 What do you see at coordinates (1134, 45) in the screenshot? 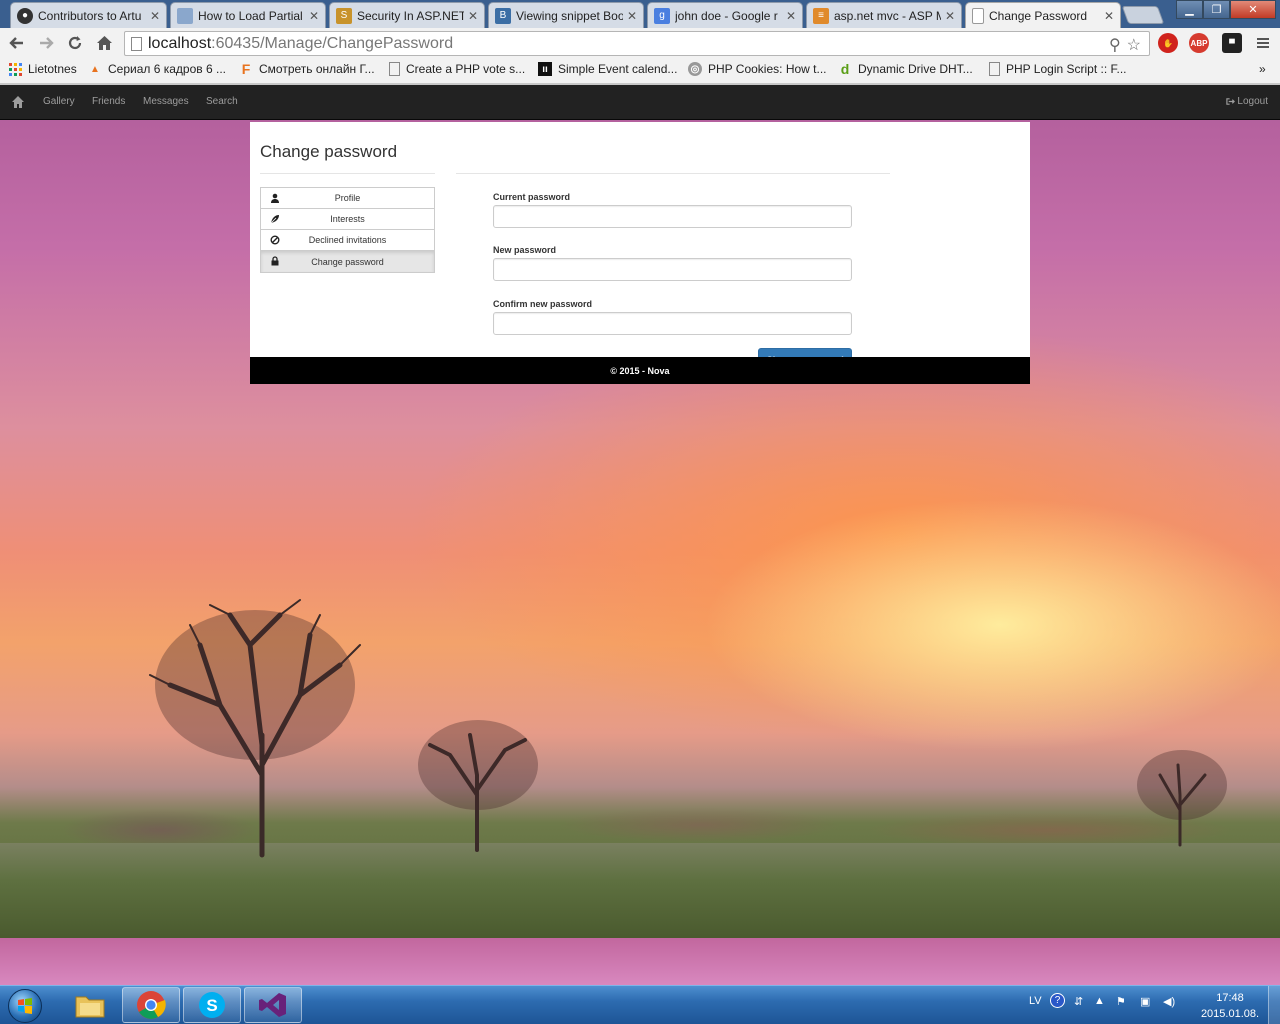
I see `star-icon: ☆` at bounding box center [1134, 45].